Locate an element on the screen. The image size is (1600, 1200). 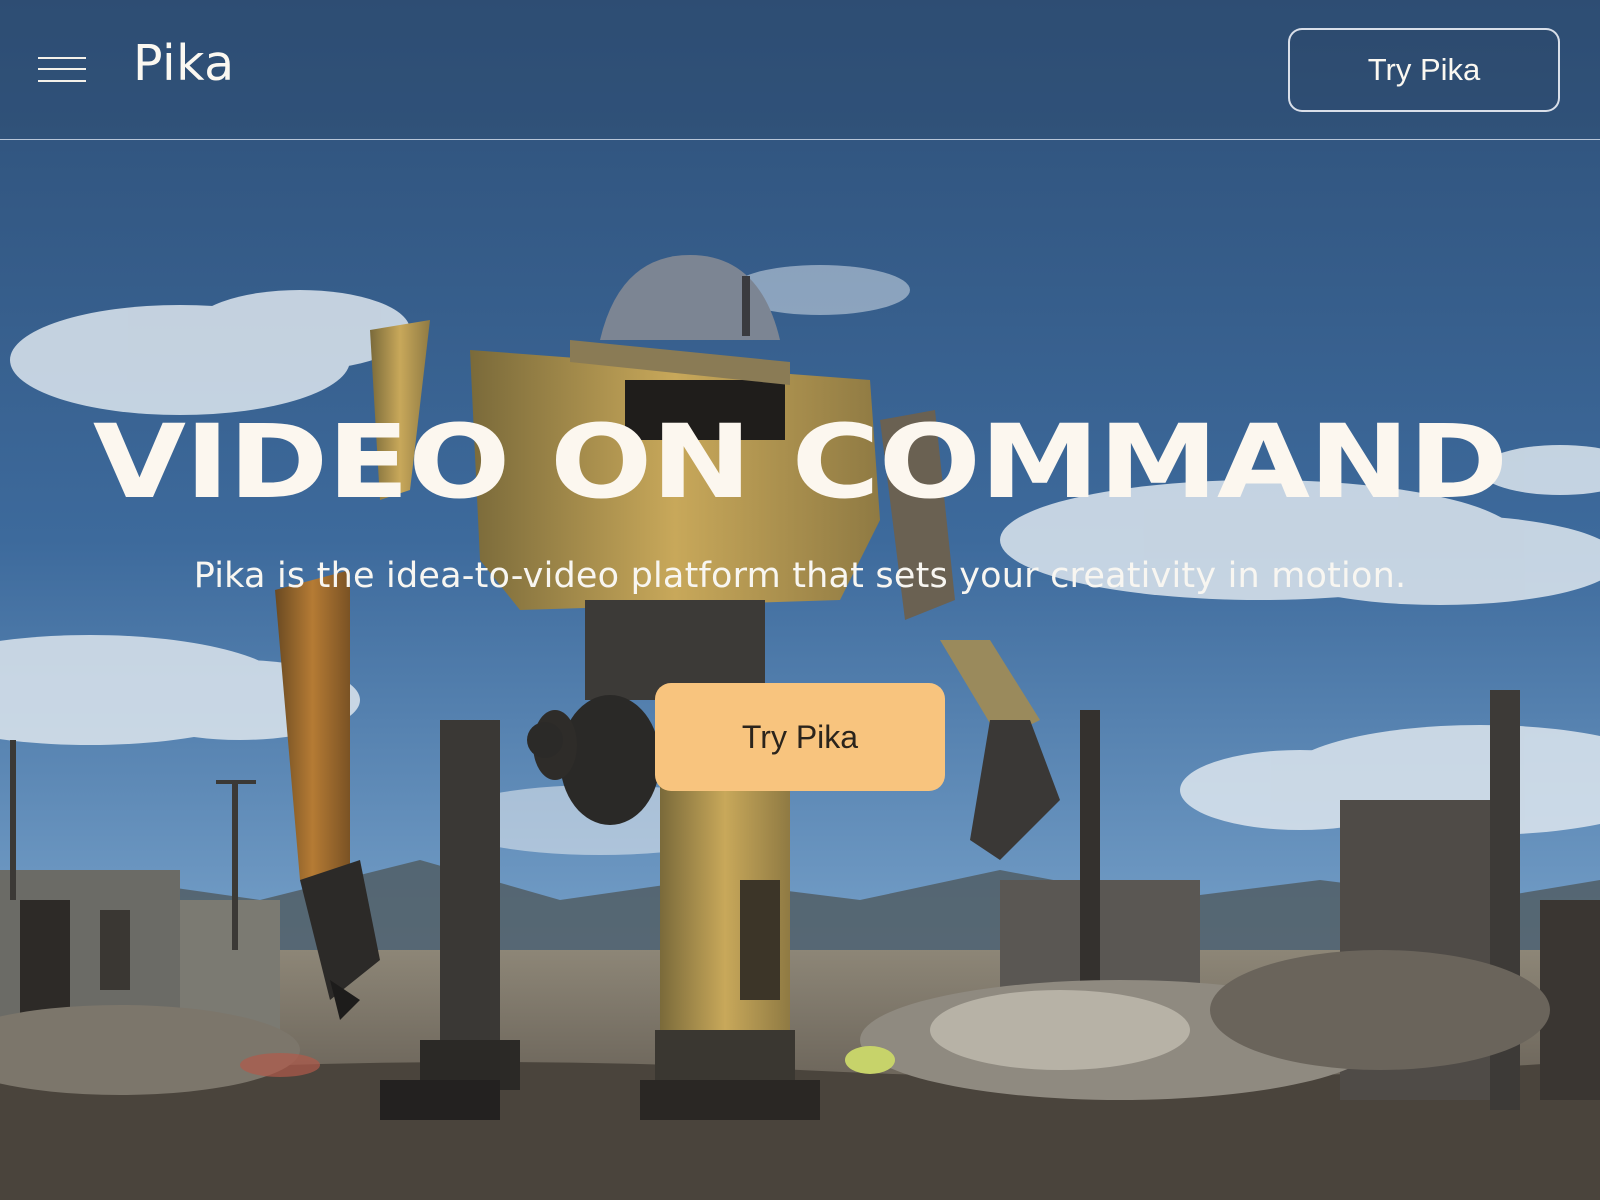
try-pika-header-button: Try Pika is located at coordinates (1424, 70).